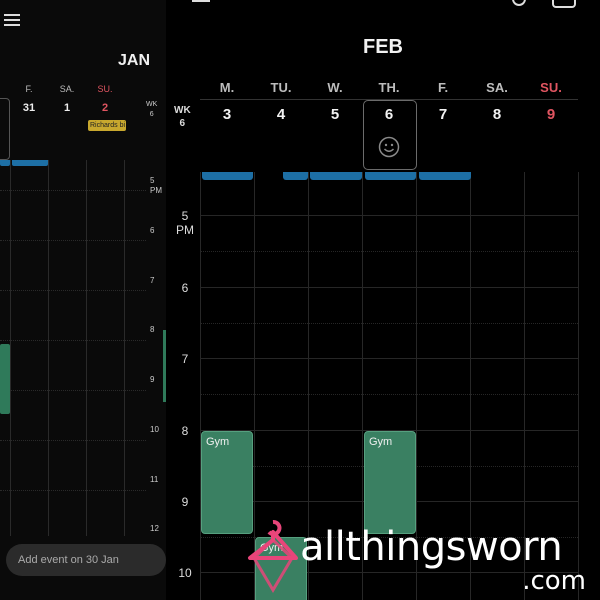 This screenshot has height=600, width=600. I want to click on time-label: 12, so click(154, 528).